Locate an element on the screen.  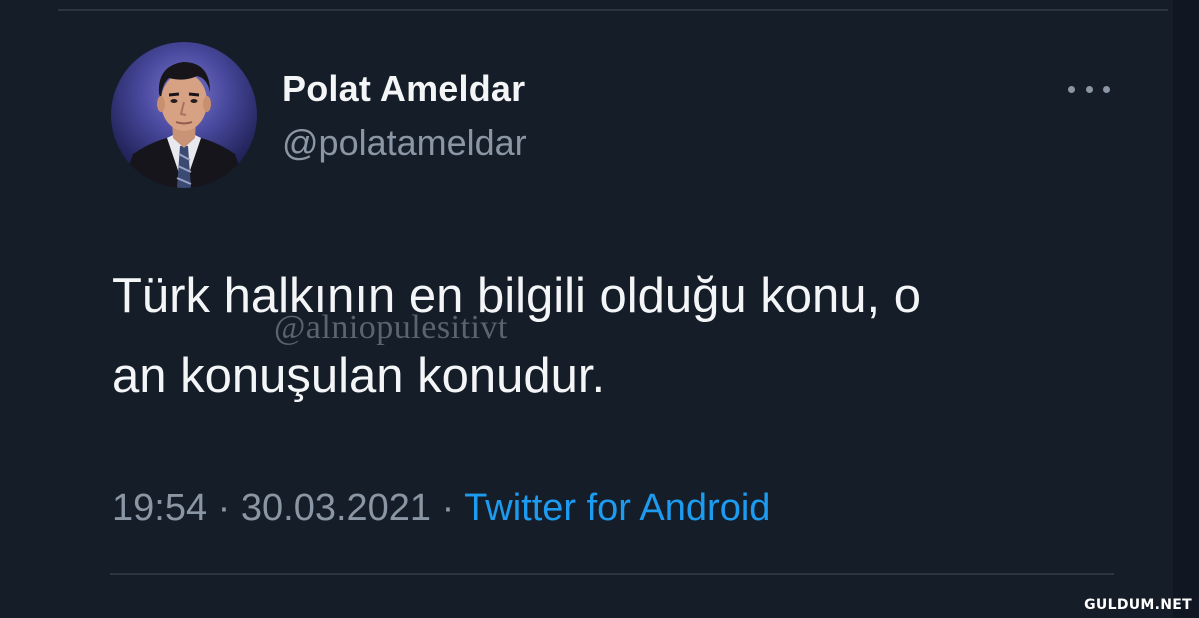
site-watermark: GULDUM.NET is located at coordinates (1138, 605).